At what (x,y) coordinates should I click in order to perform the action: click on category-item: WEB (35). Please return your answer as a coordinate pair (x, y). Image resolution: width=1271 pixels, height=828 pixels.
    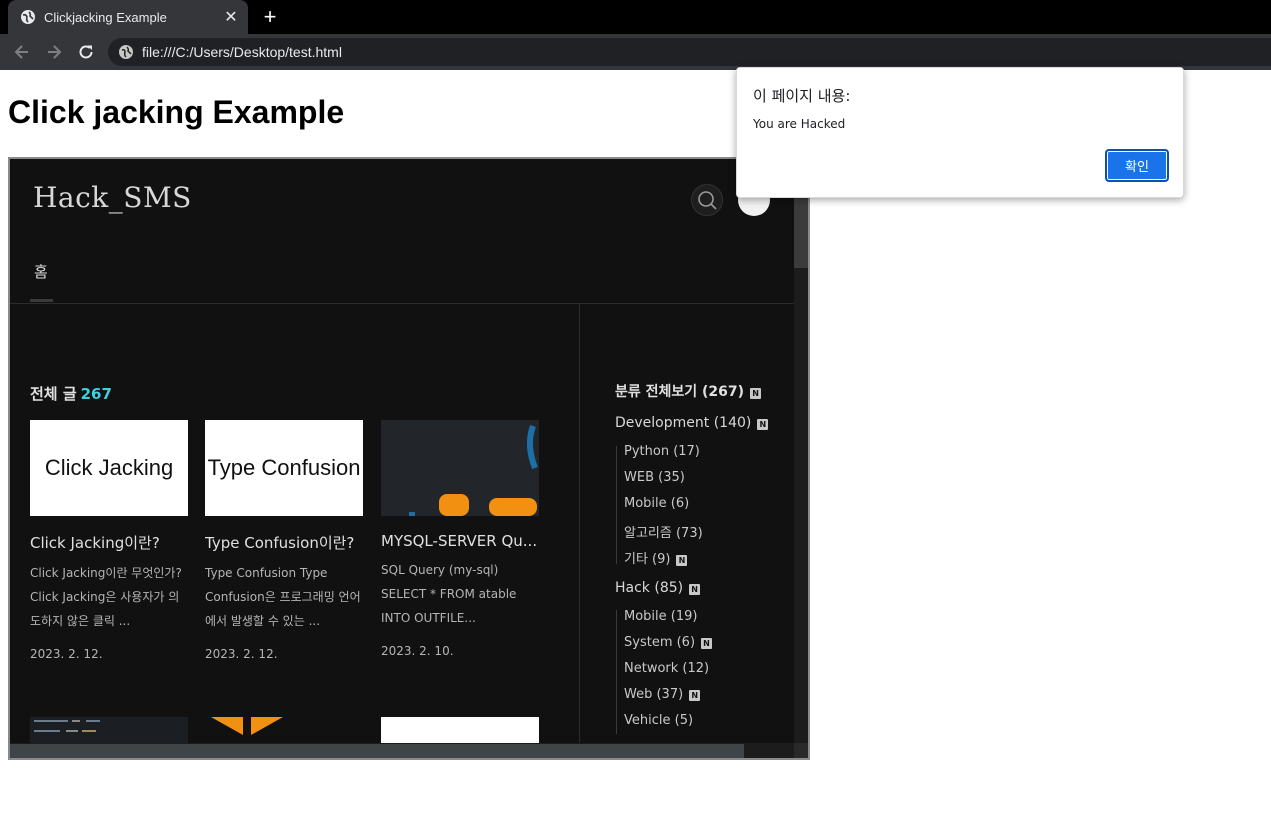
    Looking at the image, I should click on (654, 477).